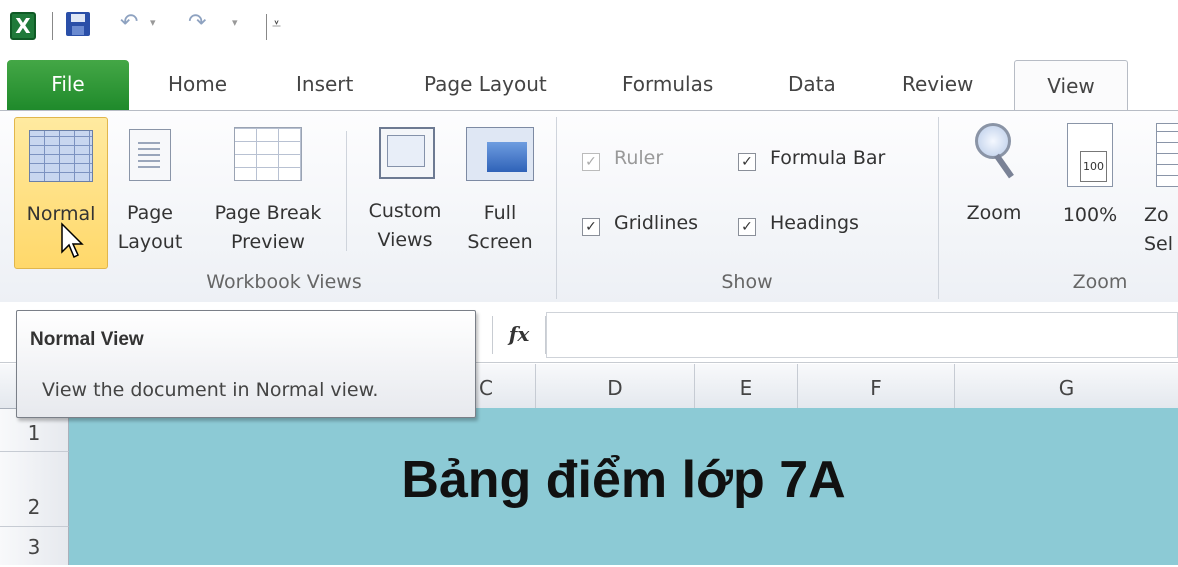 Image resolution: width=1178 pixels, height=567 pixels. Describe the element at coordinates (500, 213) in the screenshot. I see `full-screen-label-1: Full` at that location.